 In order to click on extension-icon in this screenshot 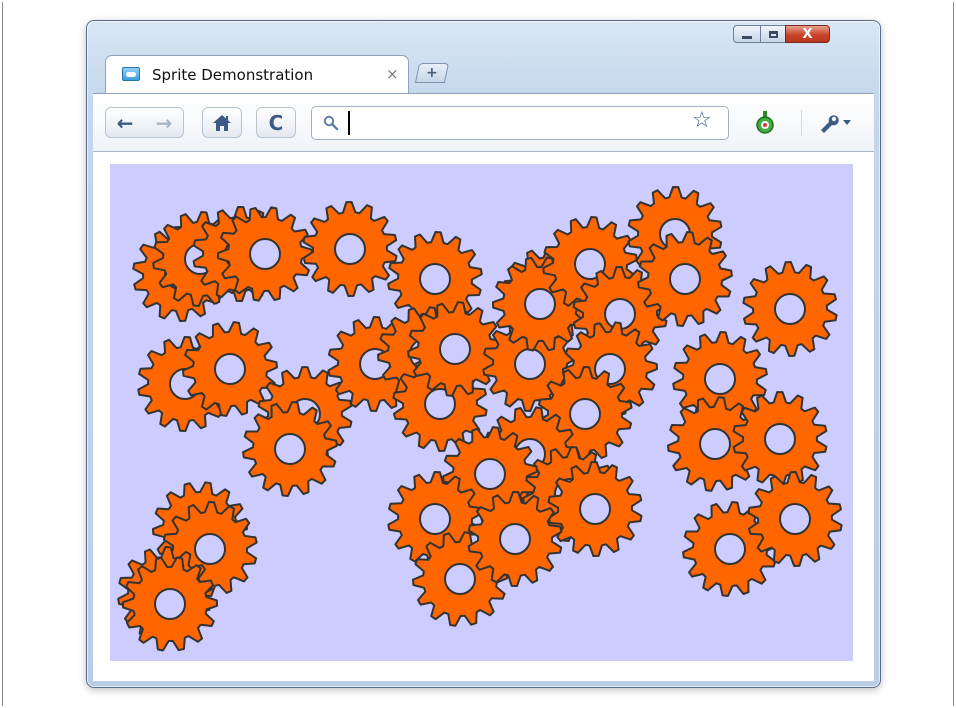, I will do `click(765, 122)`.